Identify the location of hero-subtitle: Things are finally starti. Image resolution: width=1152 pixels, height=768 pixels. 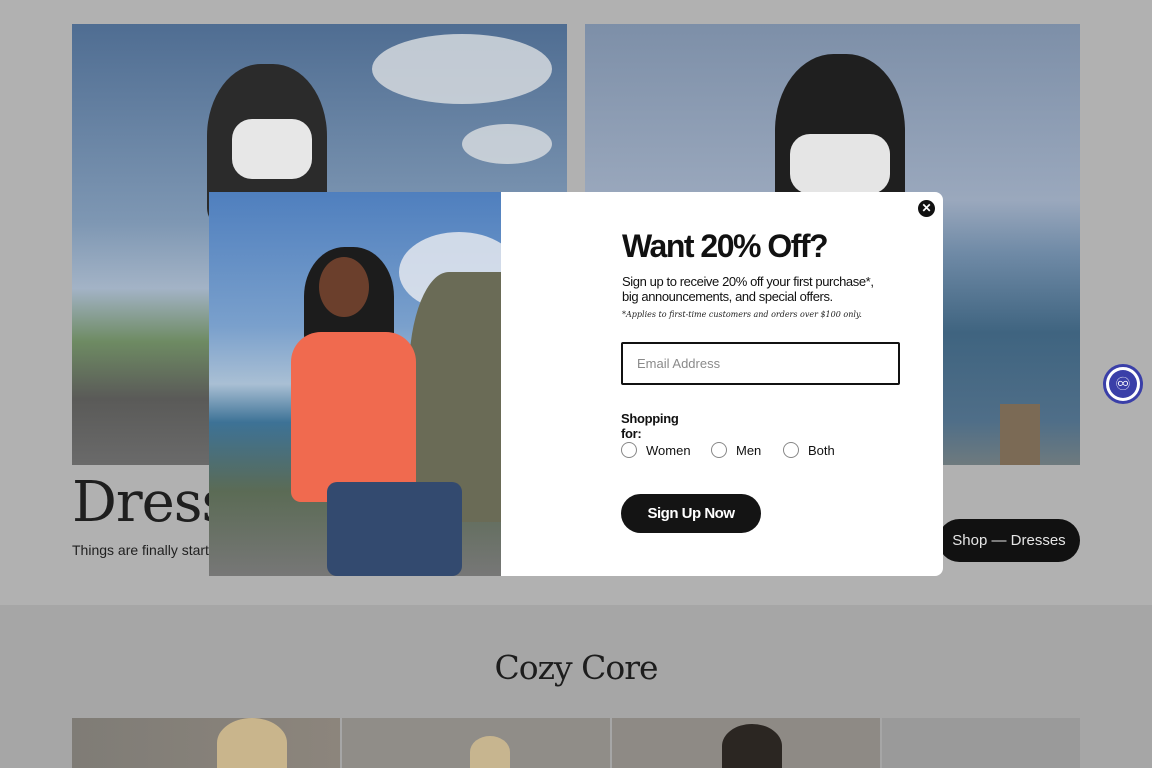
(142, 550).